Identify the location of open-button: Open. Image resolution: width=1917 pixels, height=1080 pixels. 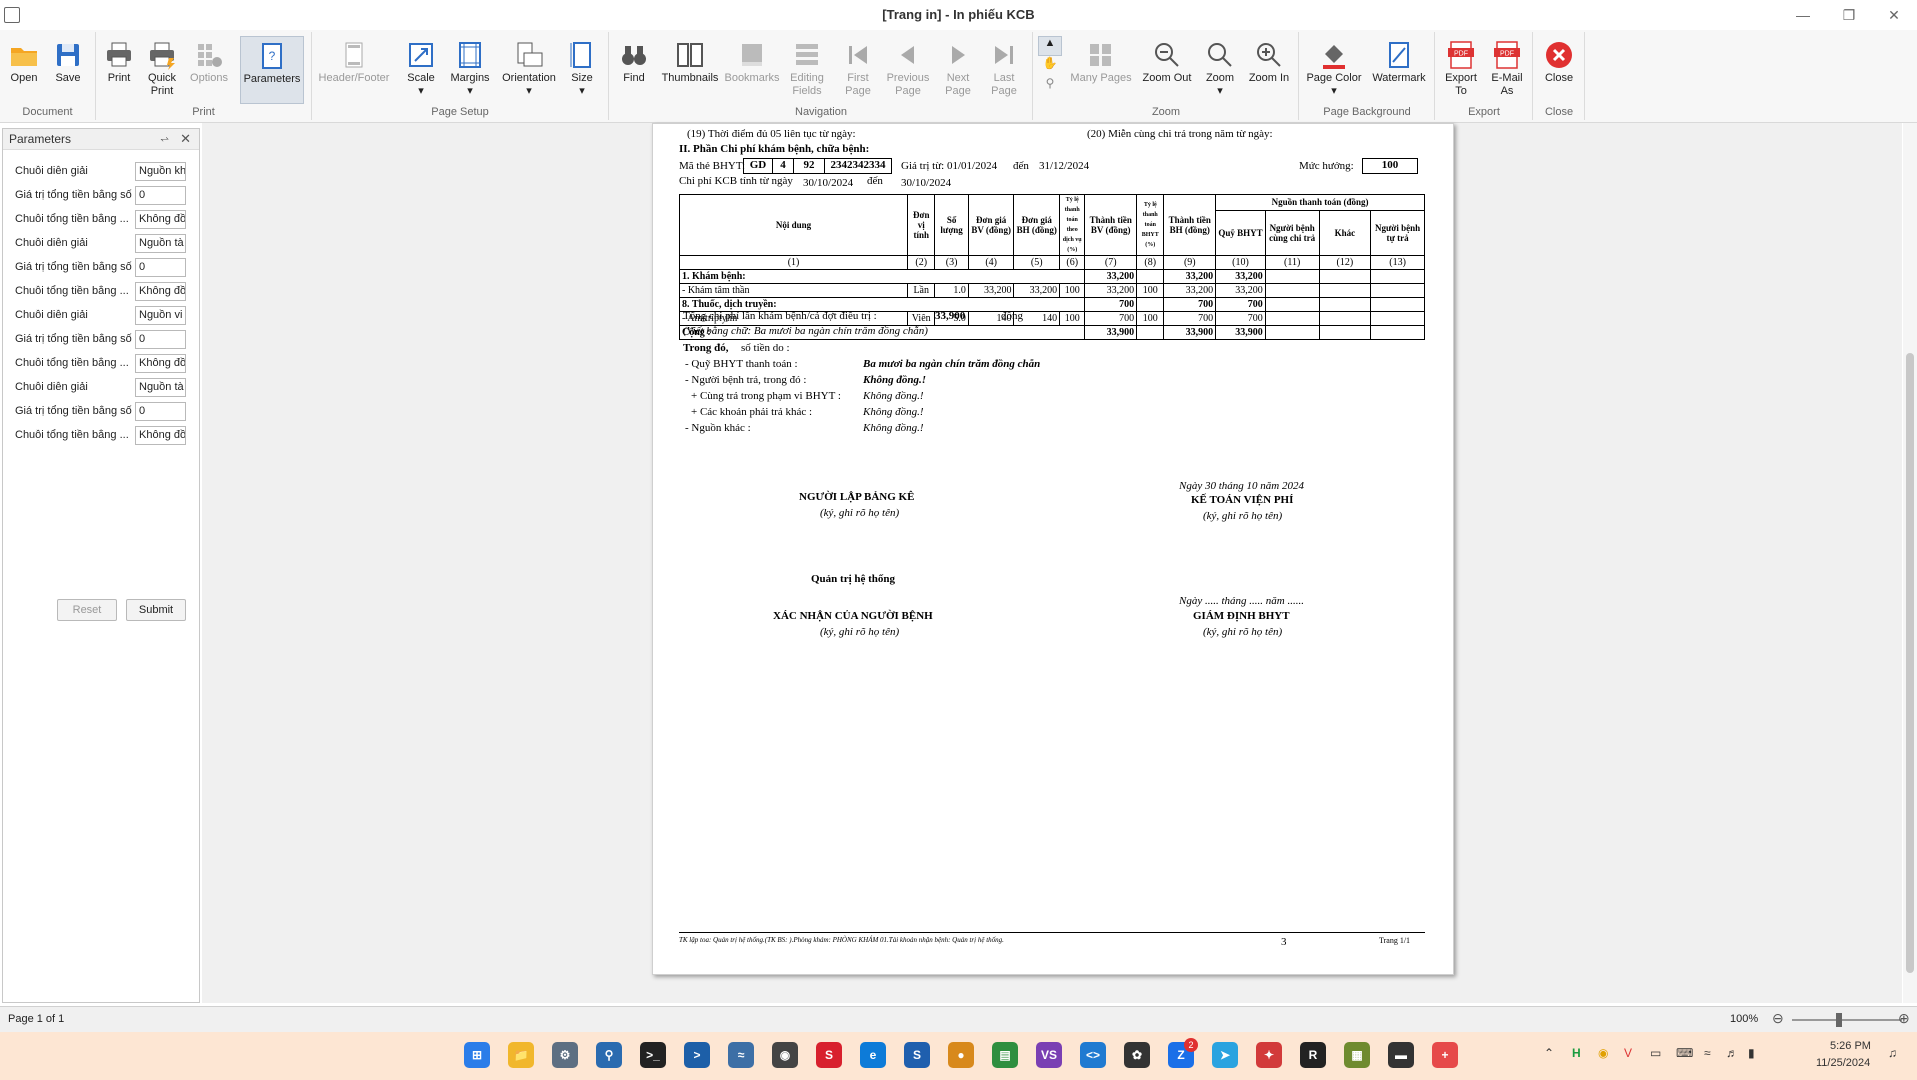
(24, 69).